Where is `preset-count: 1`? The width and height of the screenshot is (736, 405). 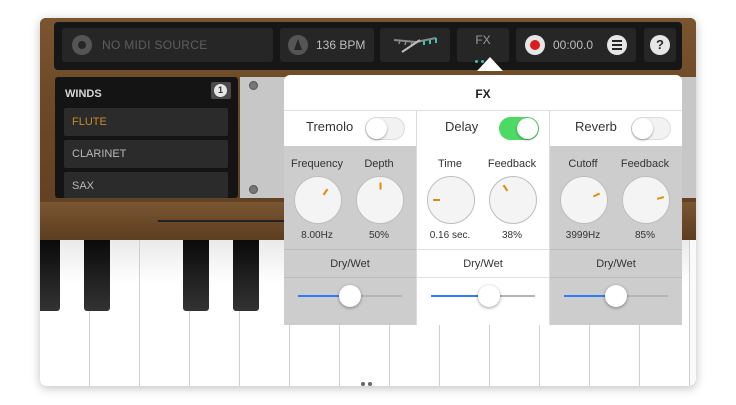 preset-count: 1 is located at coordinates (220, 90).